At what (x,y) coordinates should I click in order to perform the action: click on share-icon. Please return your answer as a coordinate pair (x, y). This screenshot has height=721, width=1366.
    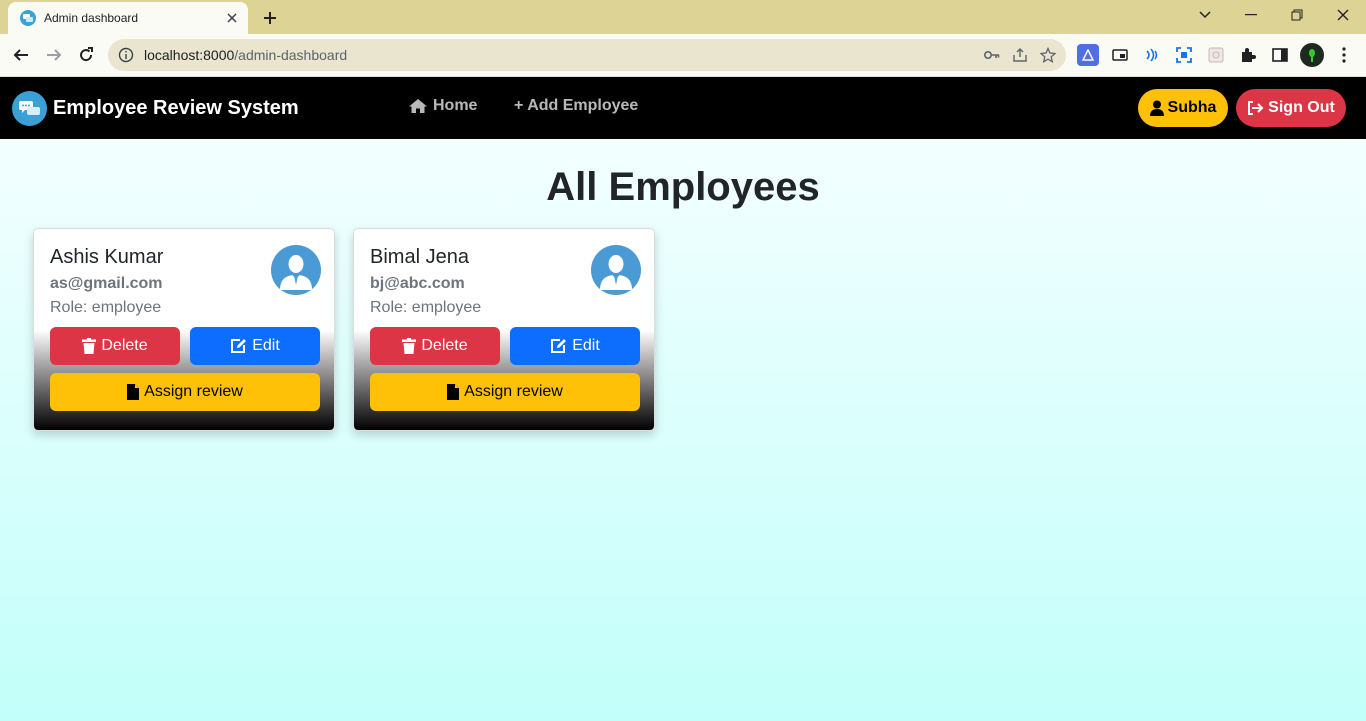
    Looking at the image, I should click on (1020, 55).